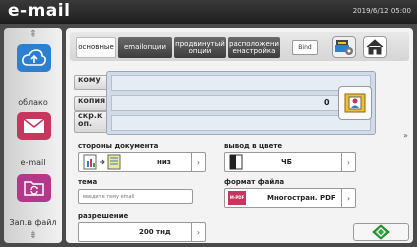 This screenshot has width=417, height=247. Describe the element at coordinates (33, 162) in the screenshot. I see `sidebar-item-email-label: e-mail` at that location.